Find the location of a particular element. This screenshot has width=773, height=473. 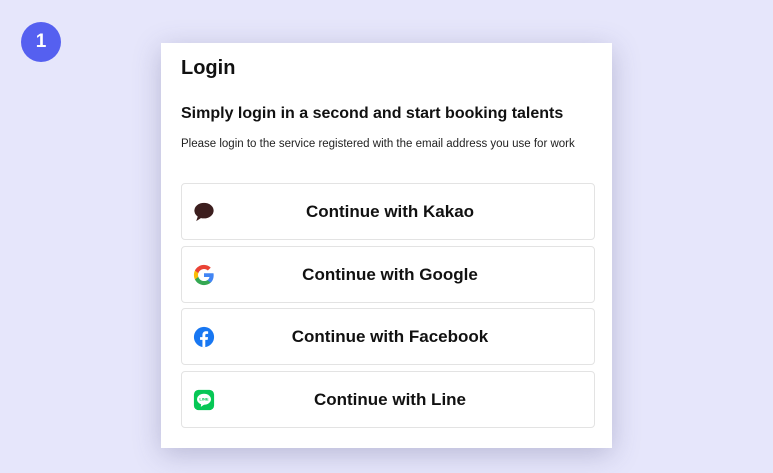

line-button-label: Continue with Line is located at coordinates (390, 399).